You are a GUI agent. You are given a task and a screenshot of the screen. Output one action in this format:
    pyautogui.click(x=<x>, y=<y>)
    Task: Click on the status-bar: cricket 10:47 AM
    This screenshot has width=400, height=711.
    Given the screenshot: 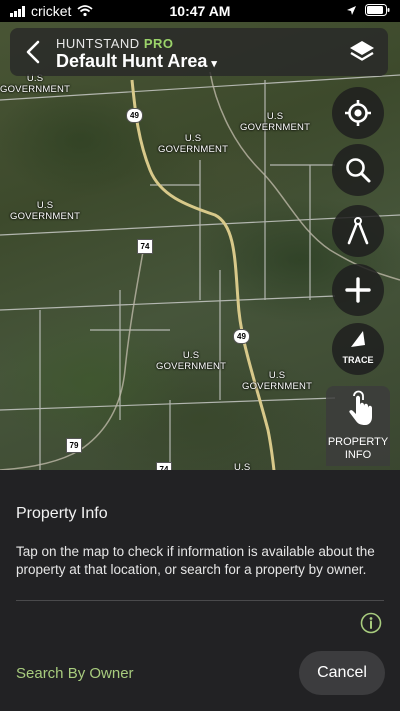 What is the action you would take?
    pyautogui.click(x=200, y=11)
    